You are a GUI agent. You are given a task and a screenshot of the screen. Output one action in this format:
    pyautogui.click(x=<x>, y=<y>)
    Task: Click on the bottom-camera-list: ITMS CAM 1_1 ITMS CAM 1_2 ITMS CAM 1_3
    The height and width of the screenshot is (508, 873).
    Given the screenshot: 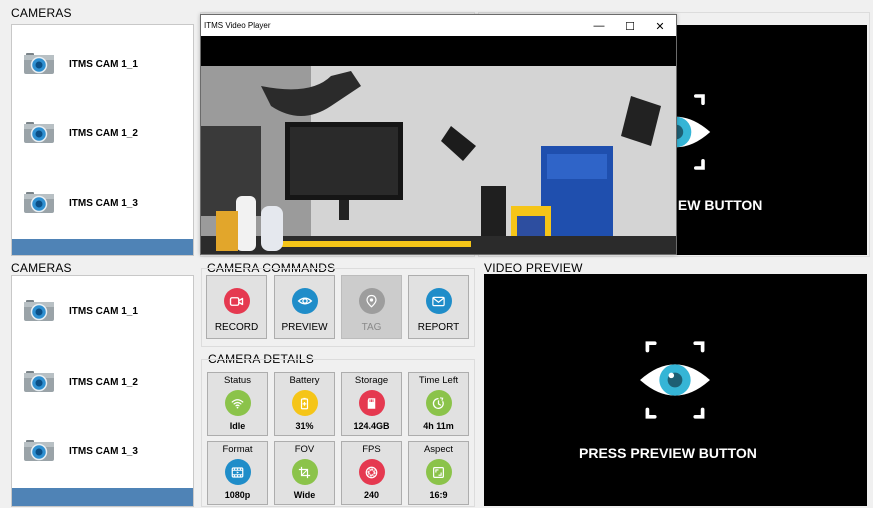 What is the action you would take?
    pyautogui.click(x=102, y=391)
    